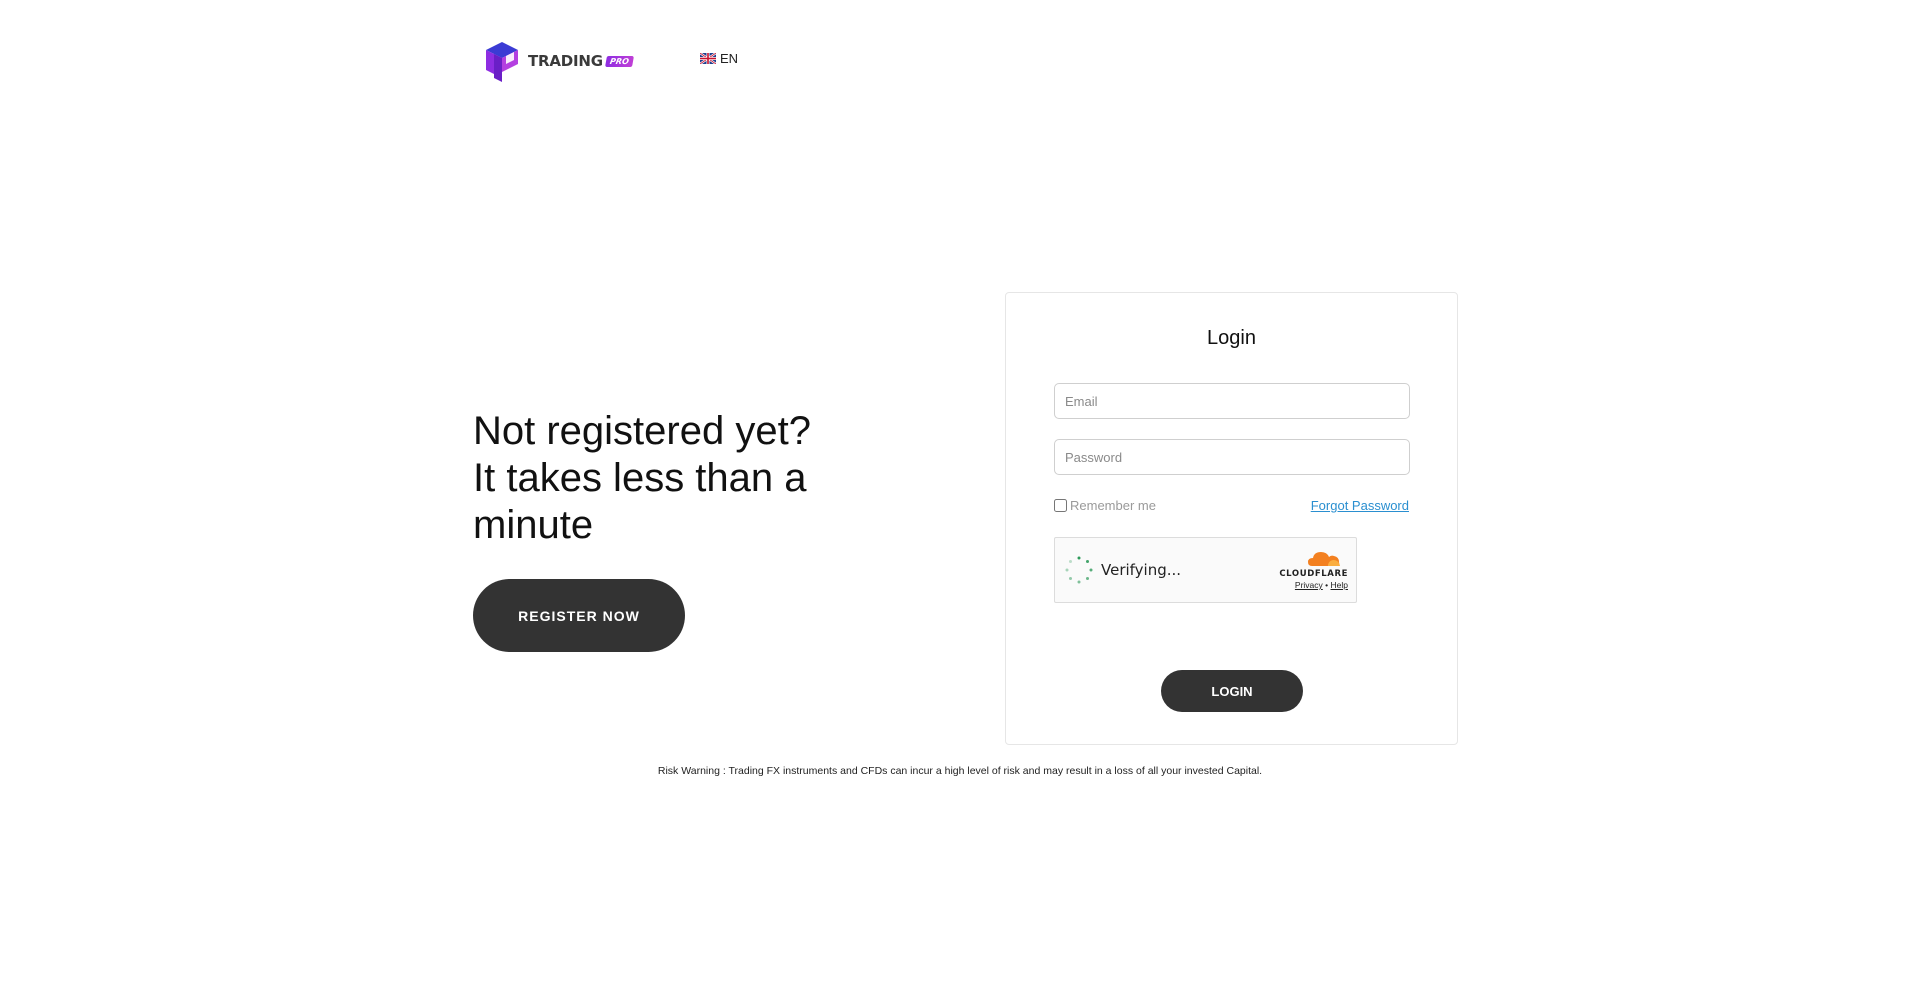  Describe the element at coordinates (1324, 559) in the screenshot. I see `cloudflare-cloud-icon` at that location.